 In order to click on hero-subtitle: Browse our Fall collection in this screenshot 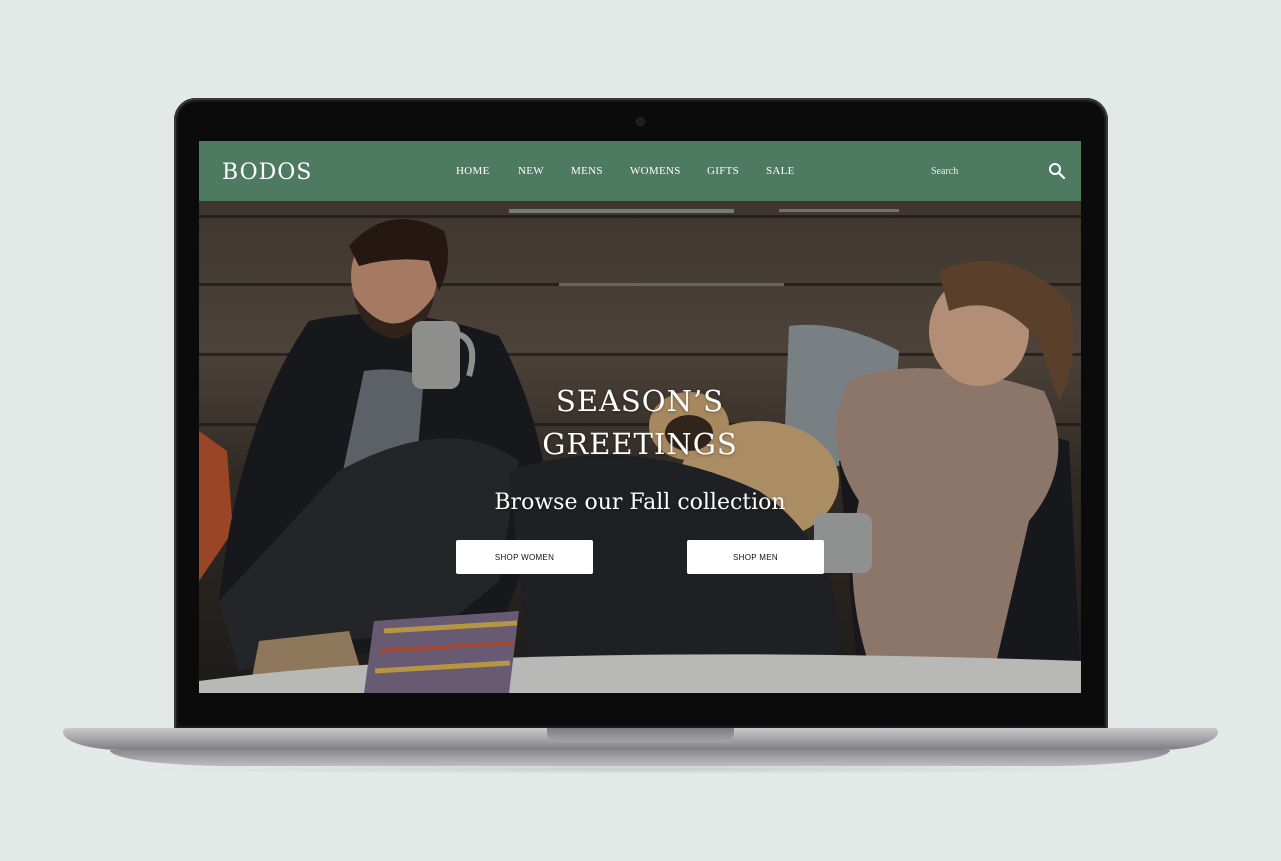, I will do `click(640, 502)`.